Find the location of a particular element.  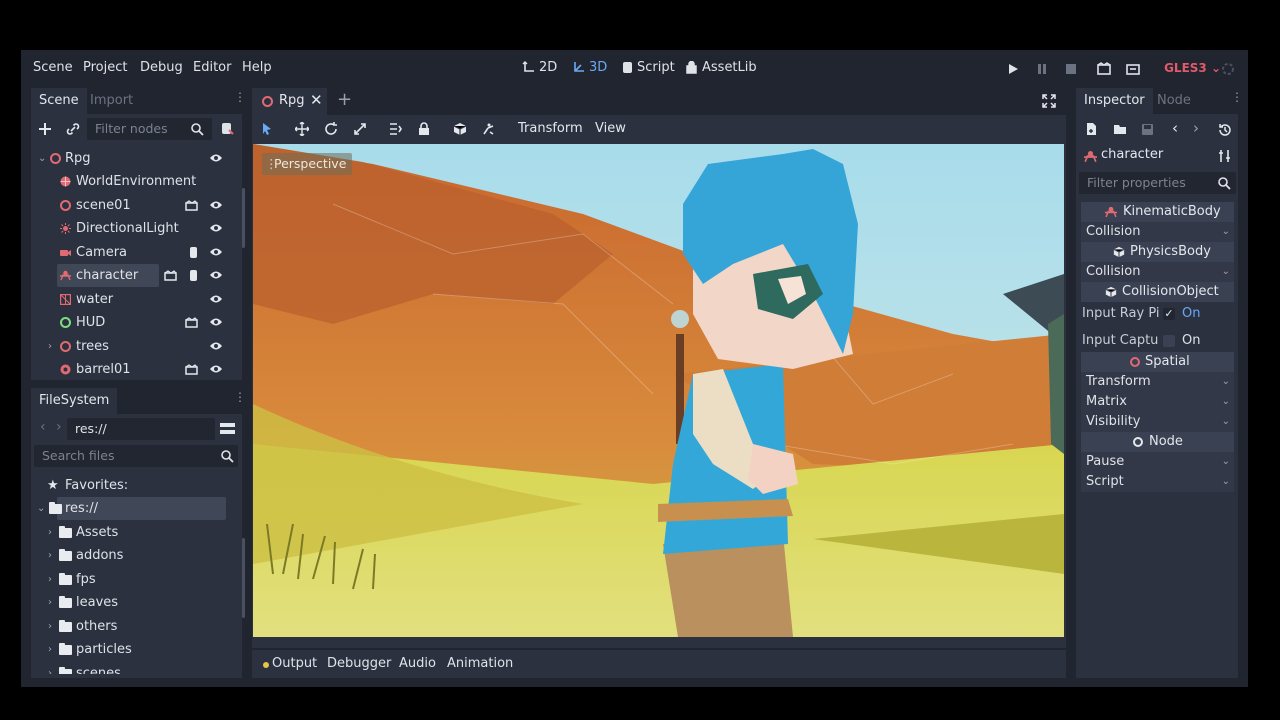

search-files-input: Search files is located at coordinates (136, 456).